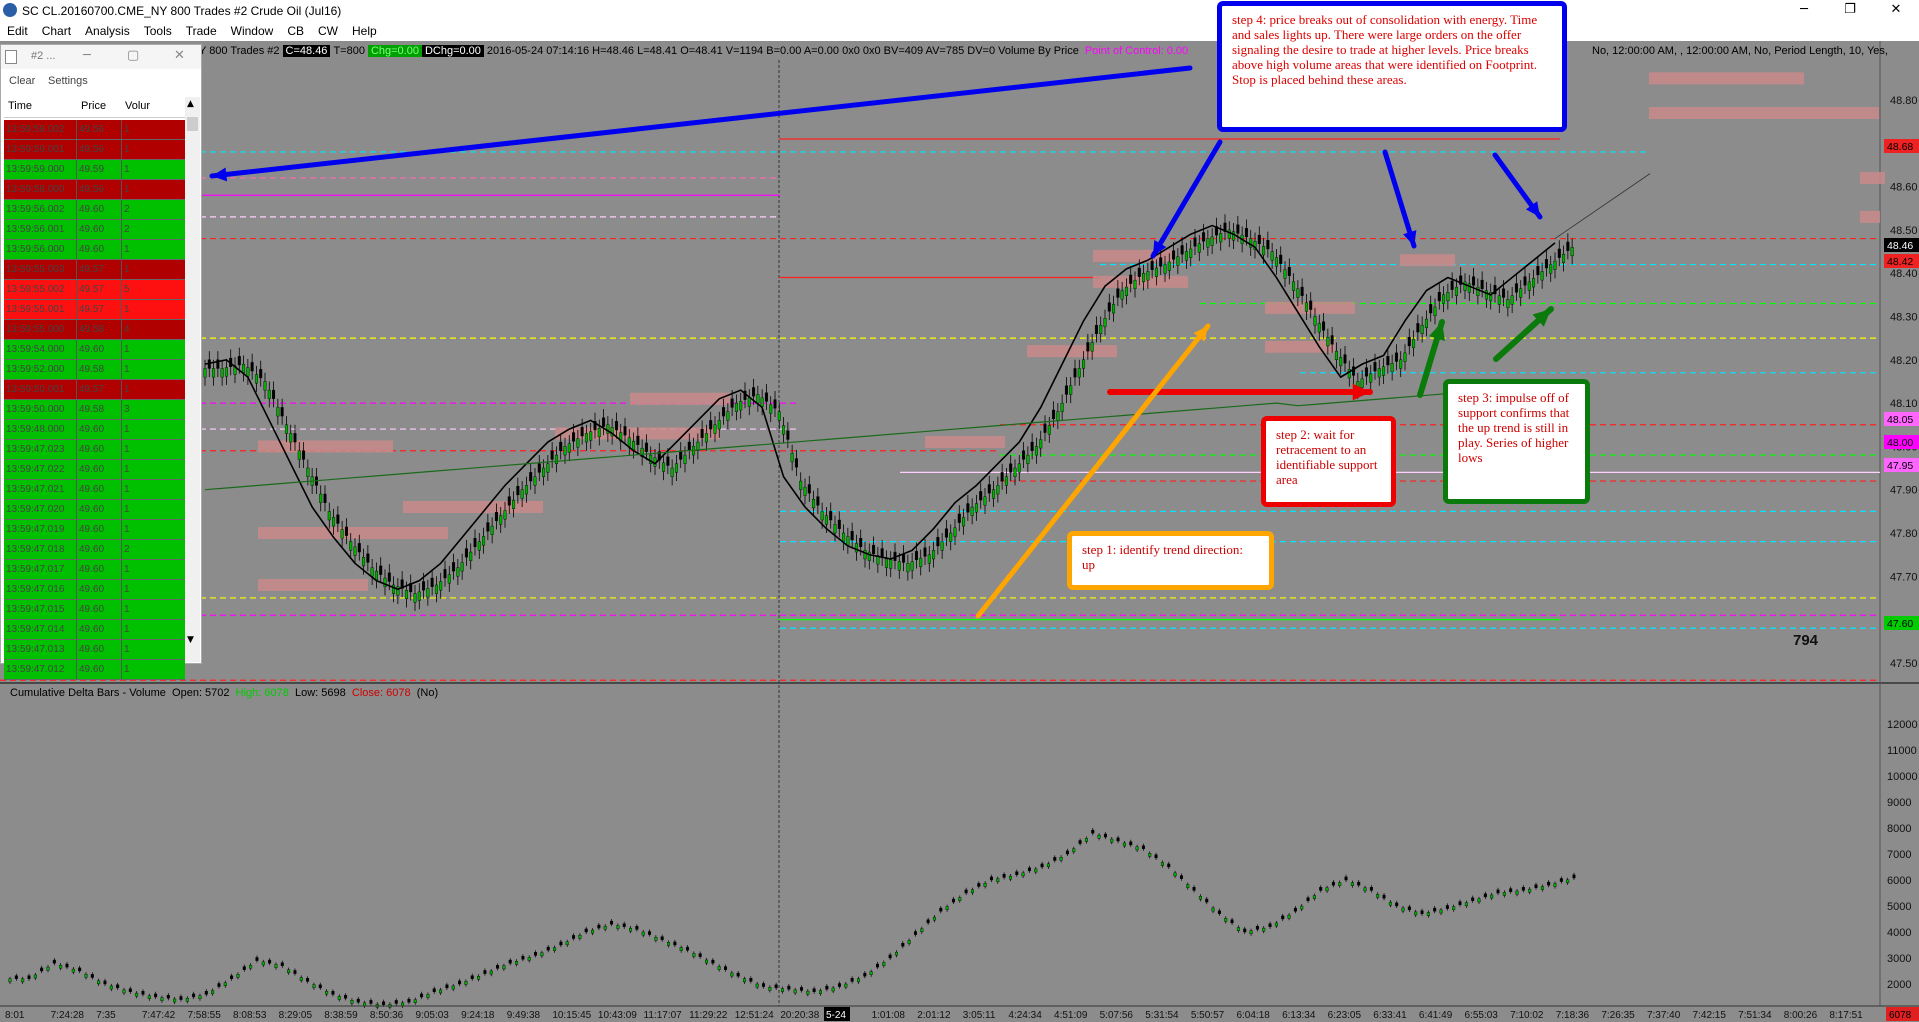 The image size is (1919, 1022). What do you see at coordinates (35, 189) in the screenshot?
I see `tas-time: 13:59:58.000` at bounding box center [35, 189].